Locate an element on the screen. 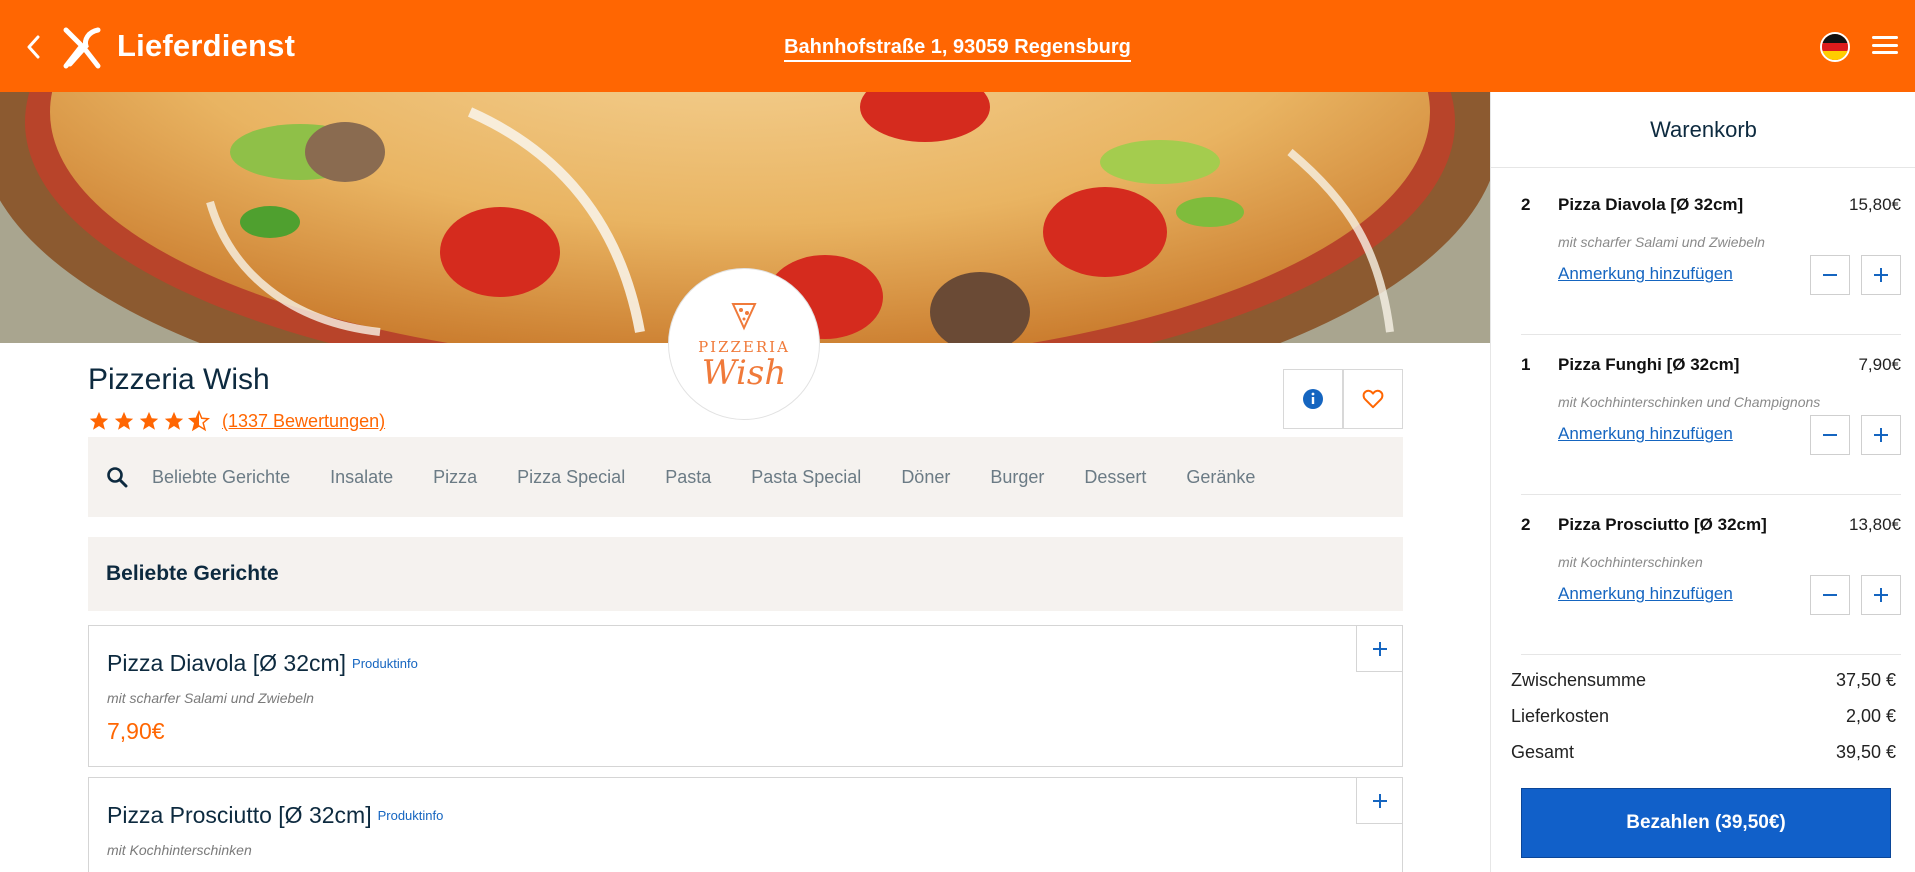  search-icon is located at coordinates (117, 477).